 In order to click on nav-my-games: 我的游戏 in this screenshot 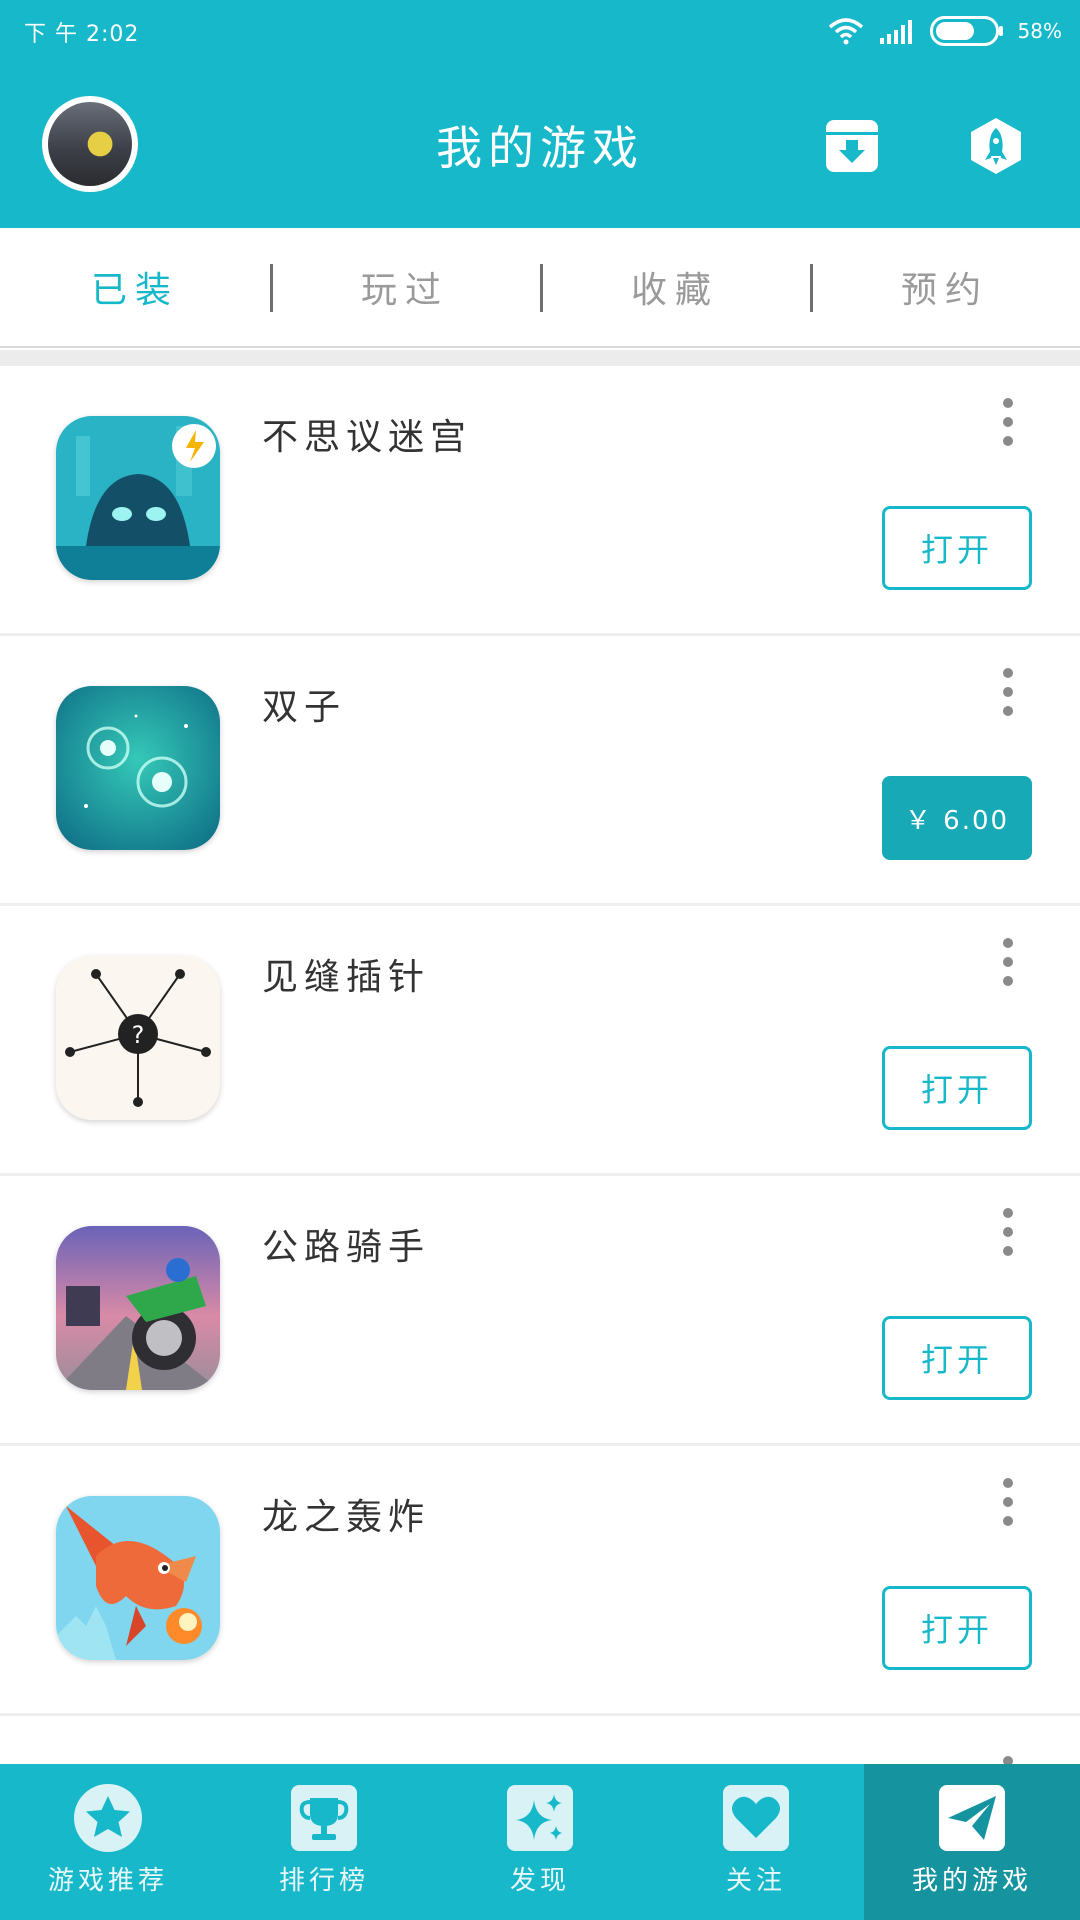, I will do `click(972, 1842)`.